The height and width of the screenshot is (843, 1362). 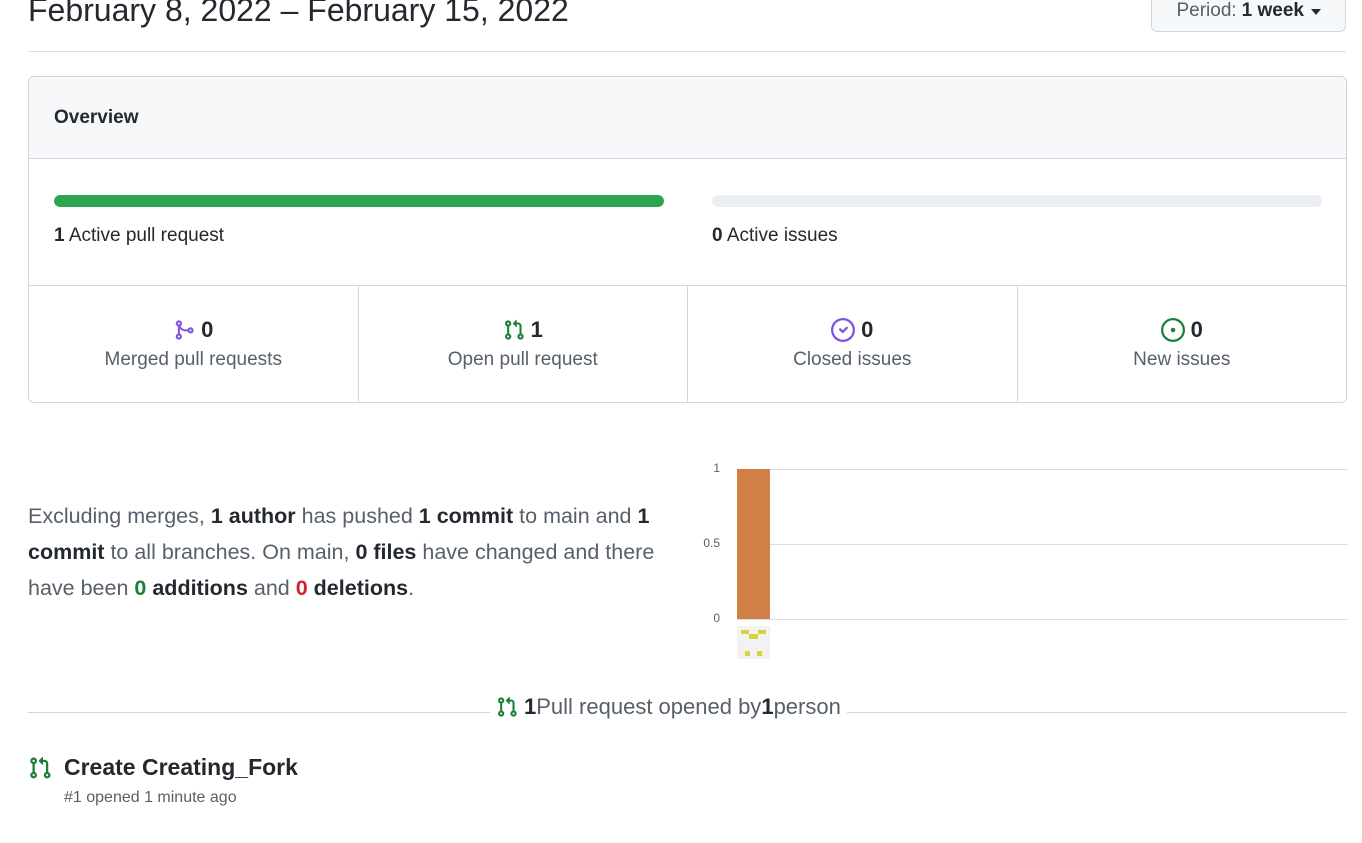 I want to click on additions-count: 0, so click(x=140, y=588).